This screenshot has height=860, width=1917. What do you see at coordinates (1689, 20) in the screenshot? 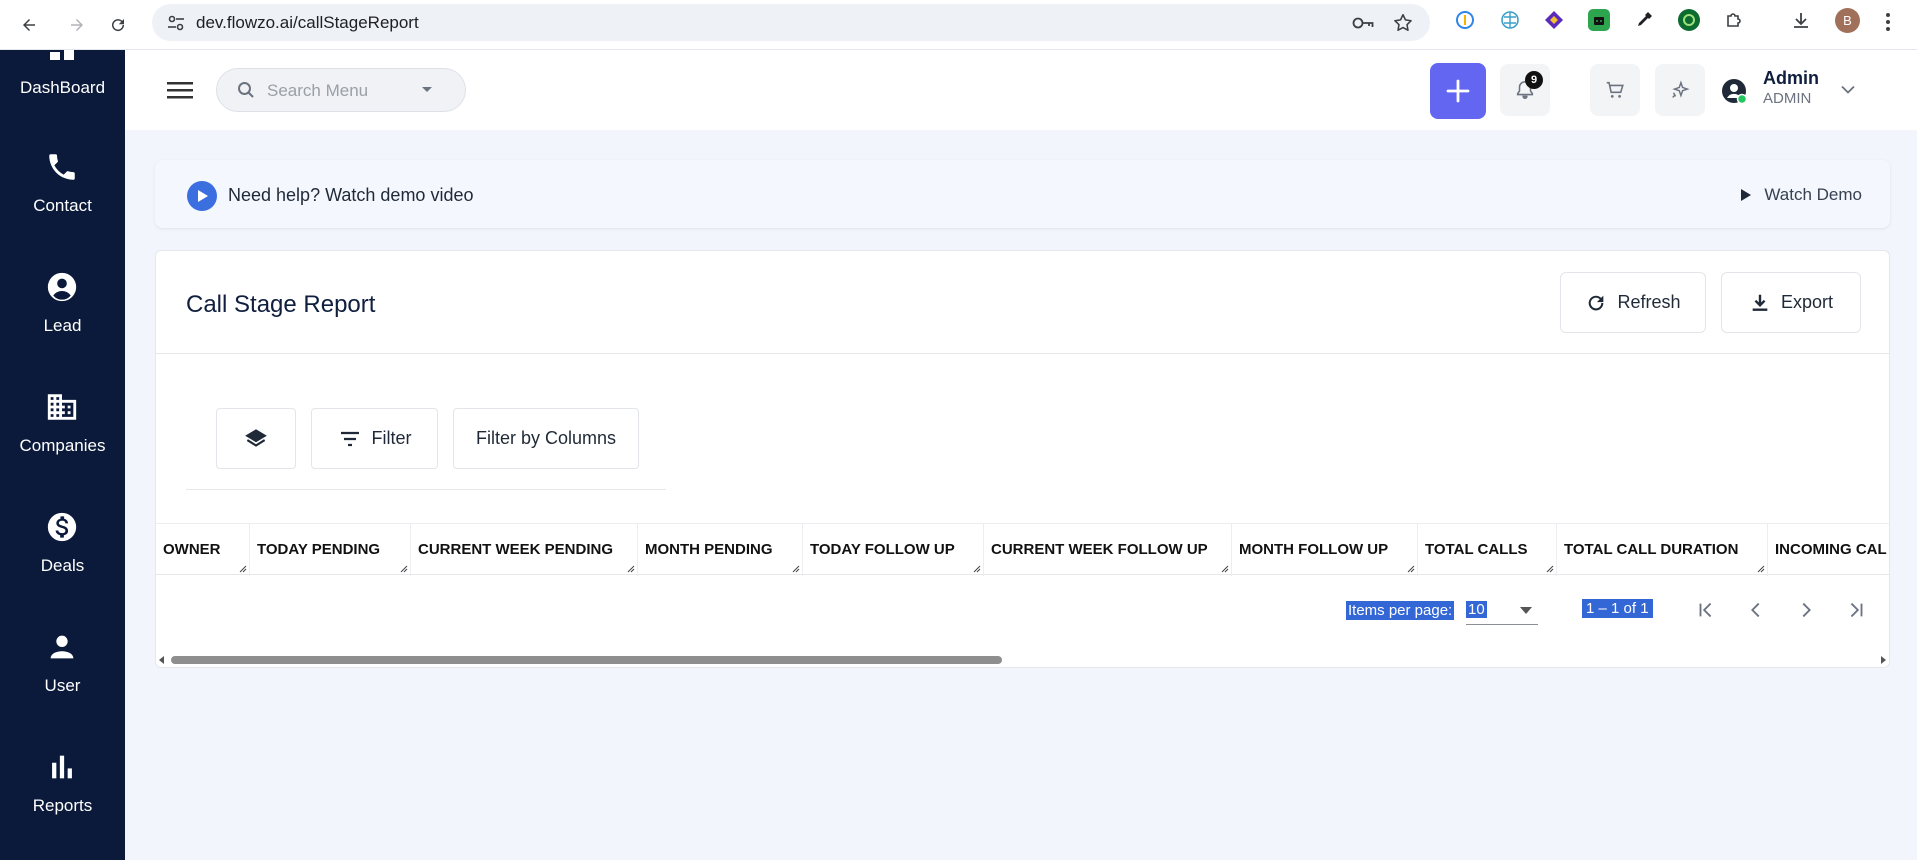
I see `extension-6-icon` at bounding box center [1689, 20].